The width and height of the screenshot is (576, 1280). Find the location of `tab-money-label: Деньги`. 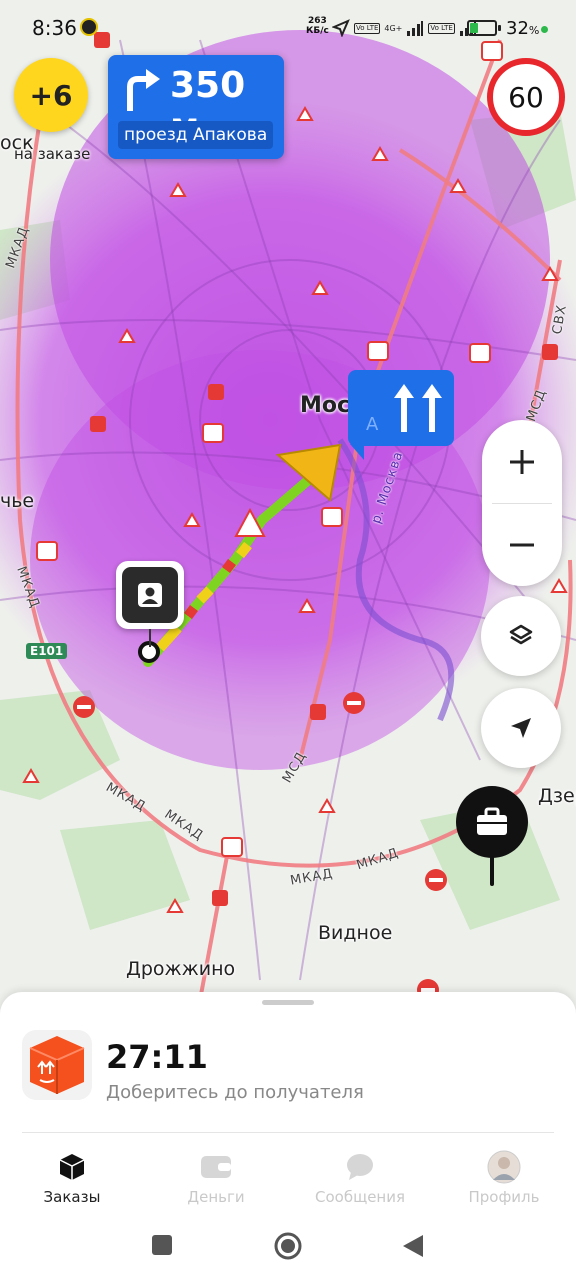

tab-money-label: Деньги is located at coordinates (216, 1197).